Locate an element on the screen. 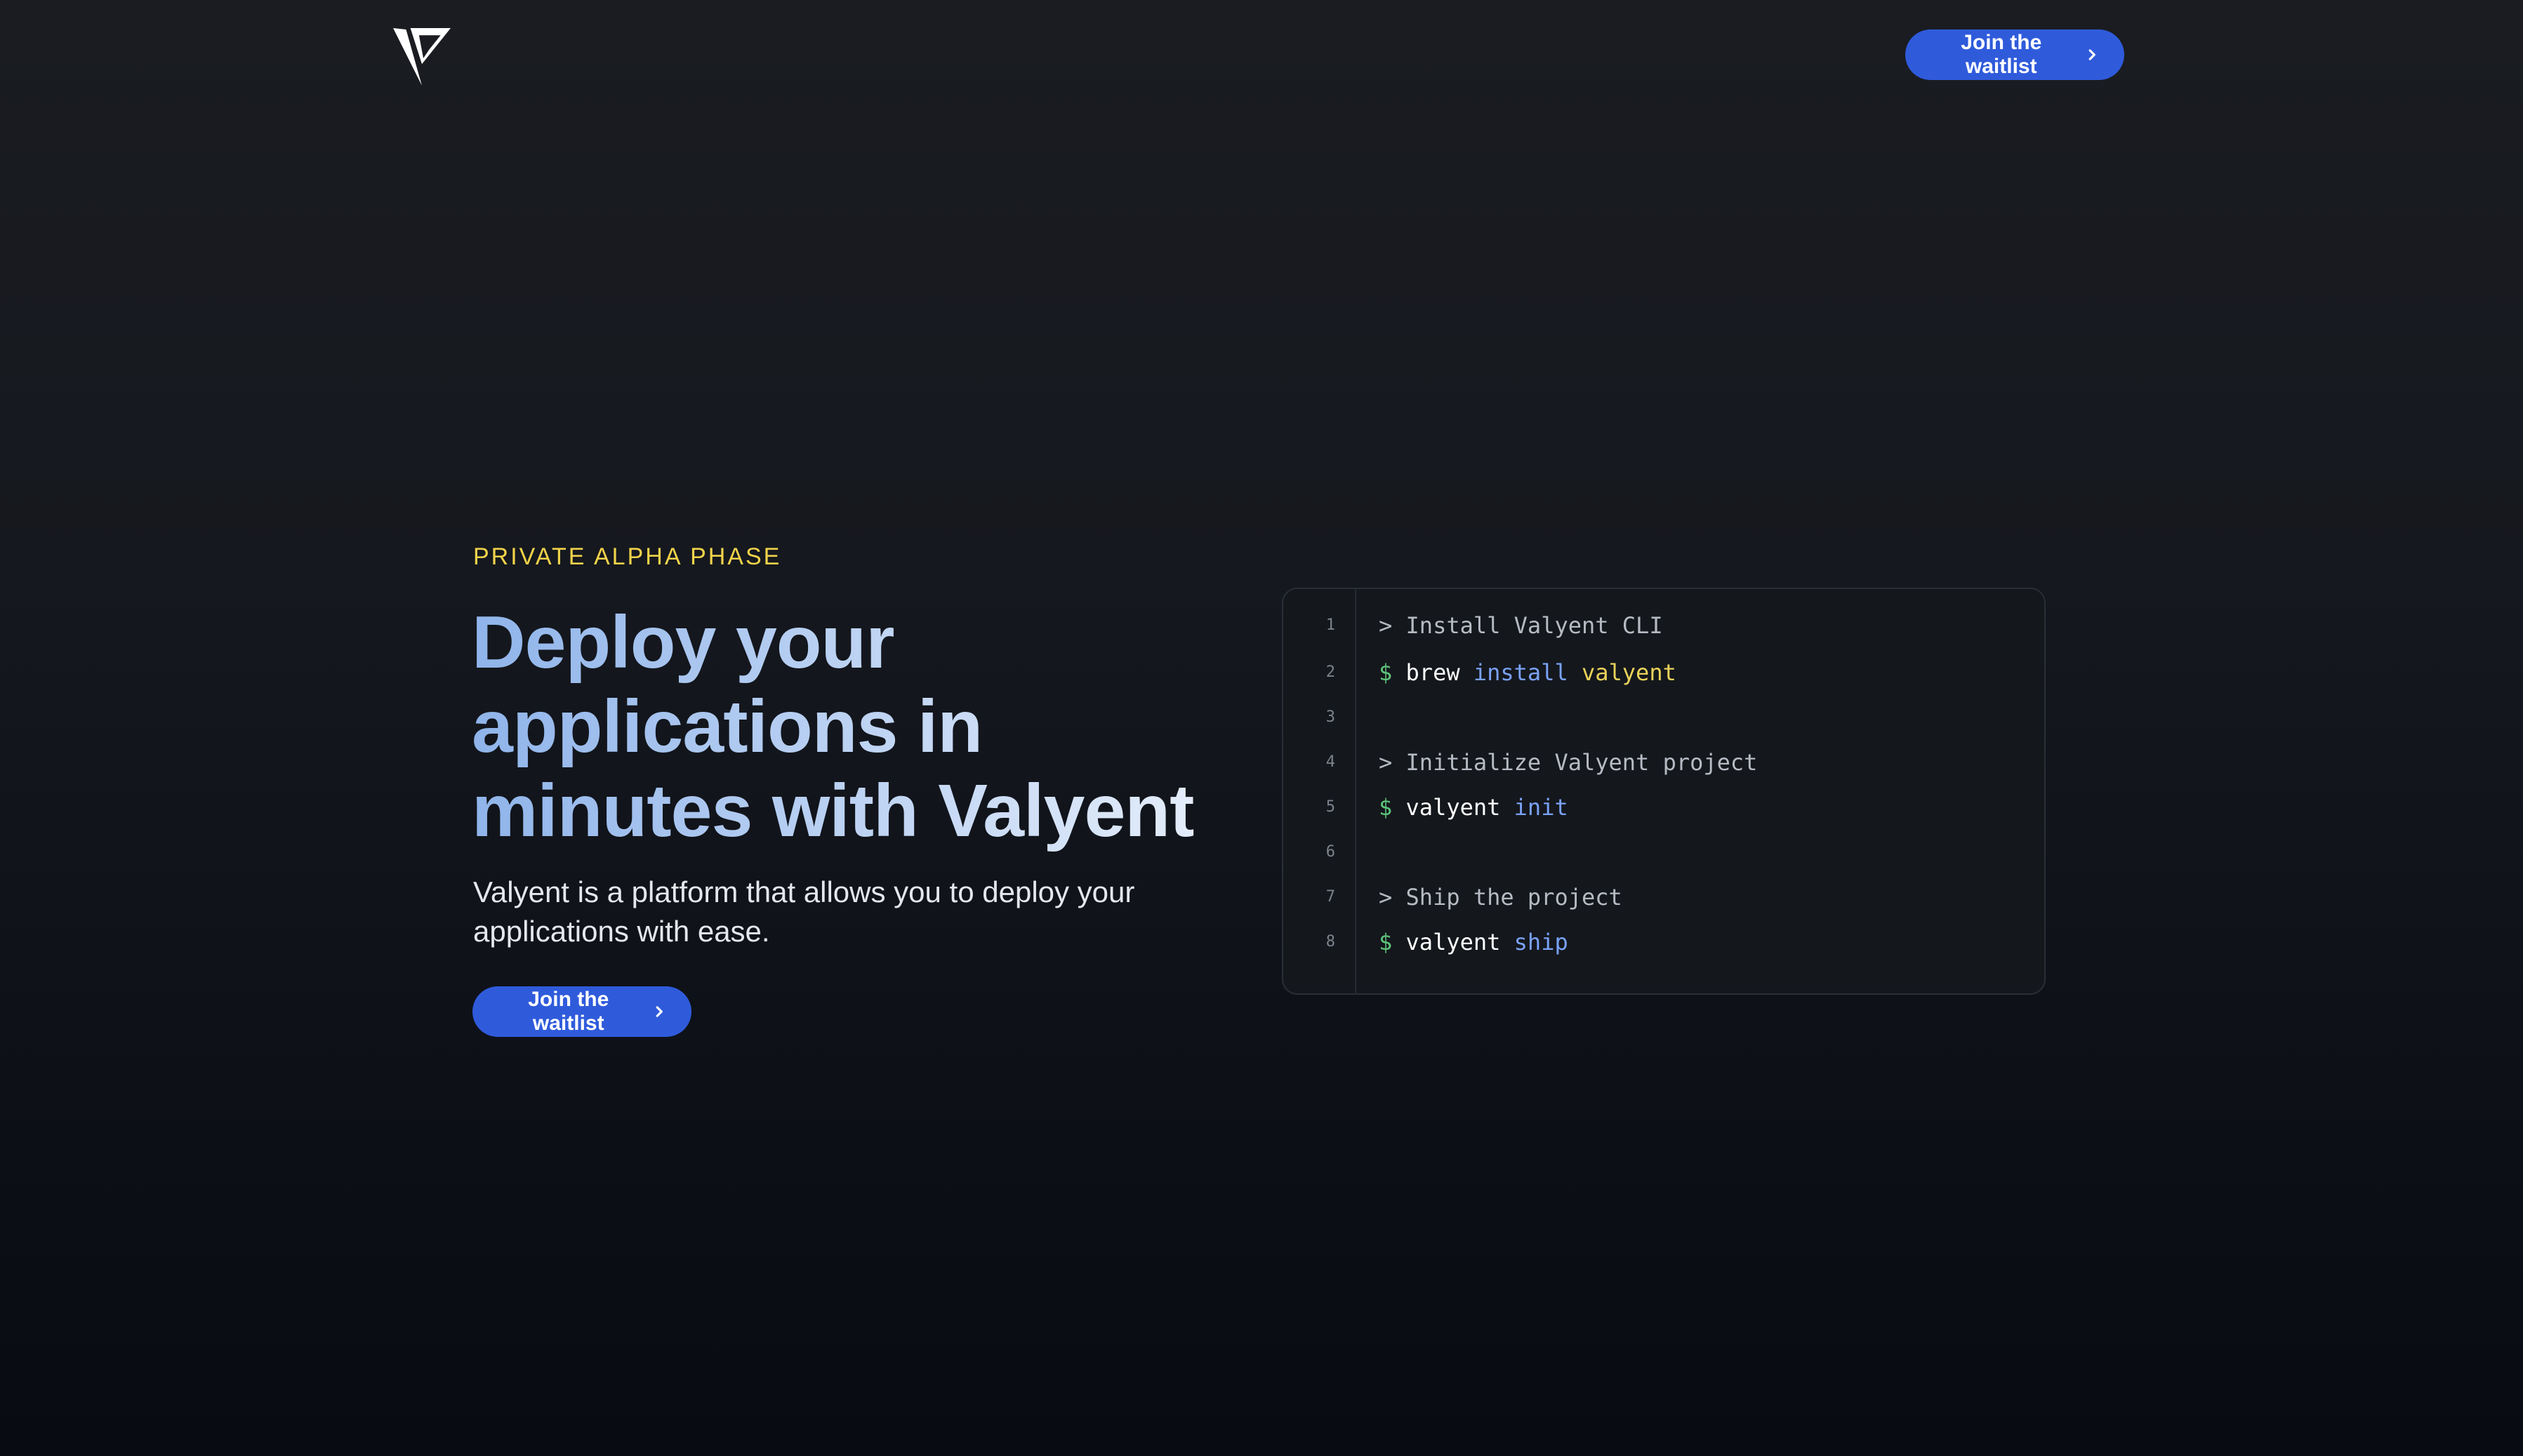  hero-eyebrow: PRIVATE ALPHA PHASE is located at coordinates (627, 556).